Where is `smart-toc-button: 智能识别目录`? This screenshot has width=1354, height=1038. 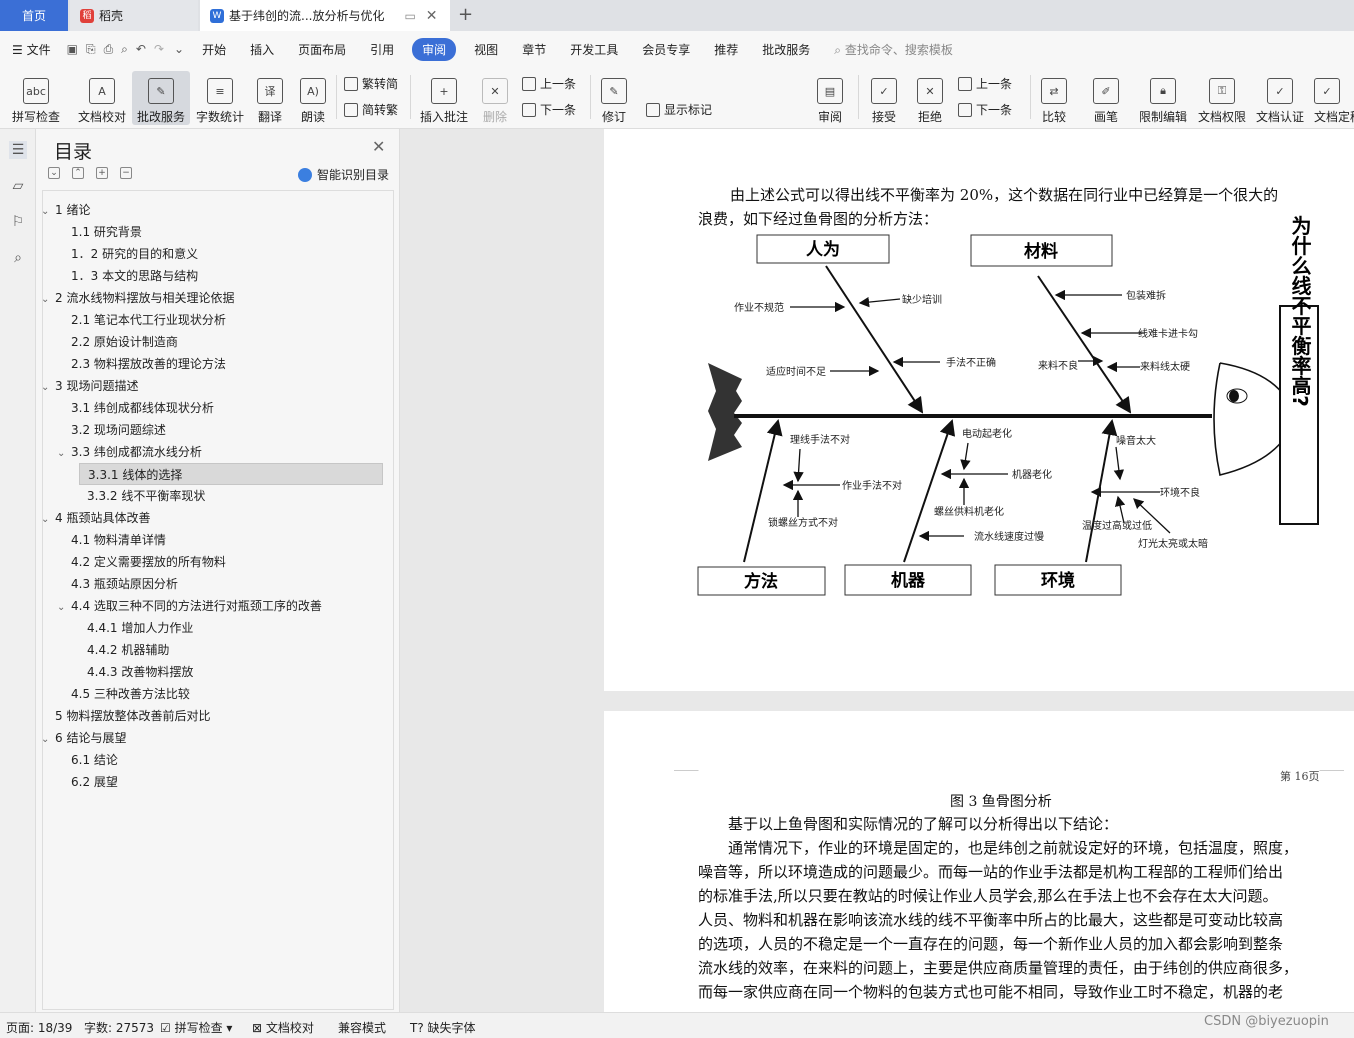 smart-toc-button: 智能识别目录 is located at coordinates (343, 174).